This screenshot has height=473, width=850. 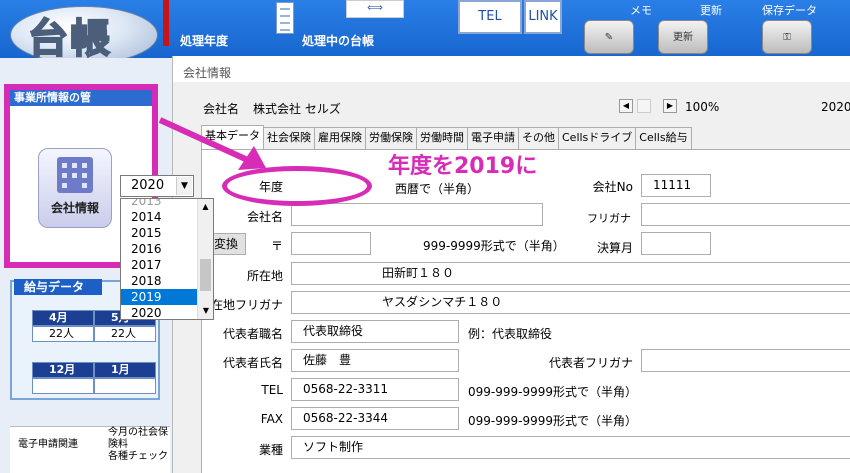 I want to click on payroll-title: 給与データ, so click(x=58, y=287).